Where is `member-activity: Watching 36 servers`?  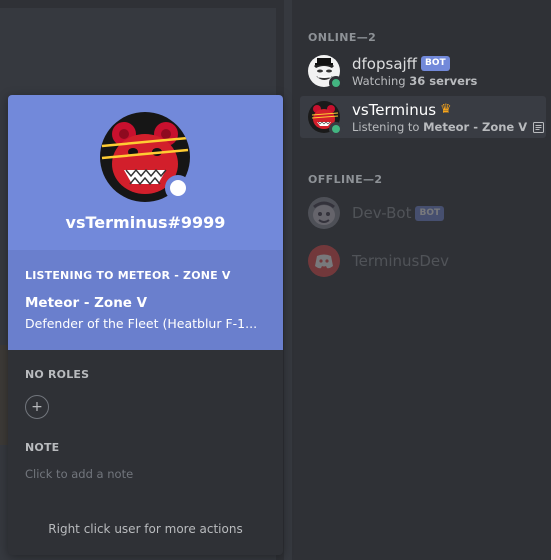
member-activity: Watching 36 servers is located at coordinates (414, 81).